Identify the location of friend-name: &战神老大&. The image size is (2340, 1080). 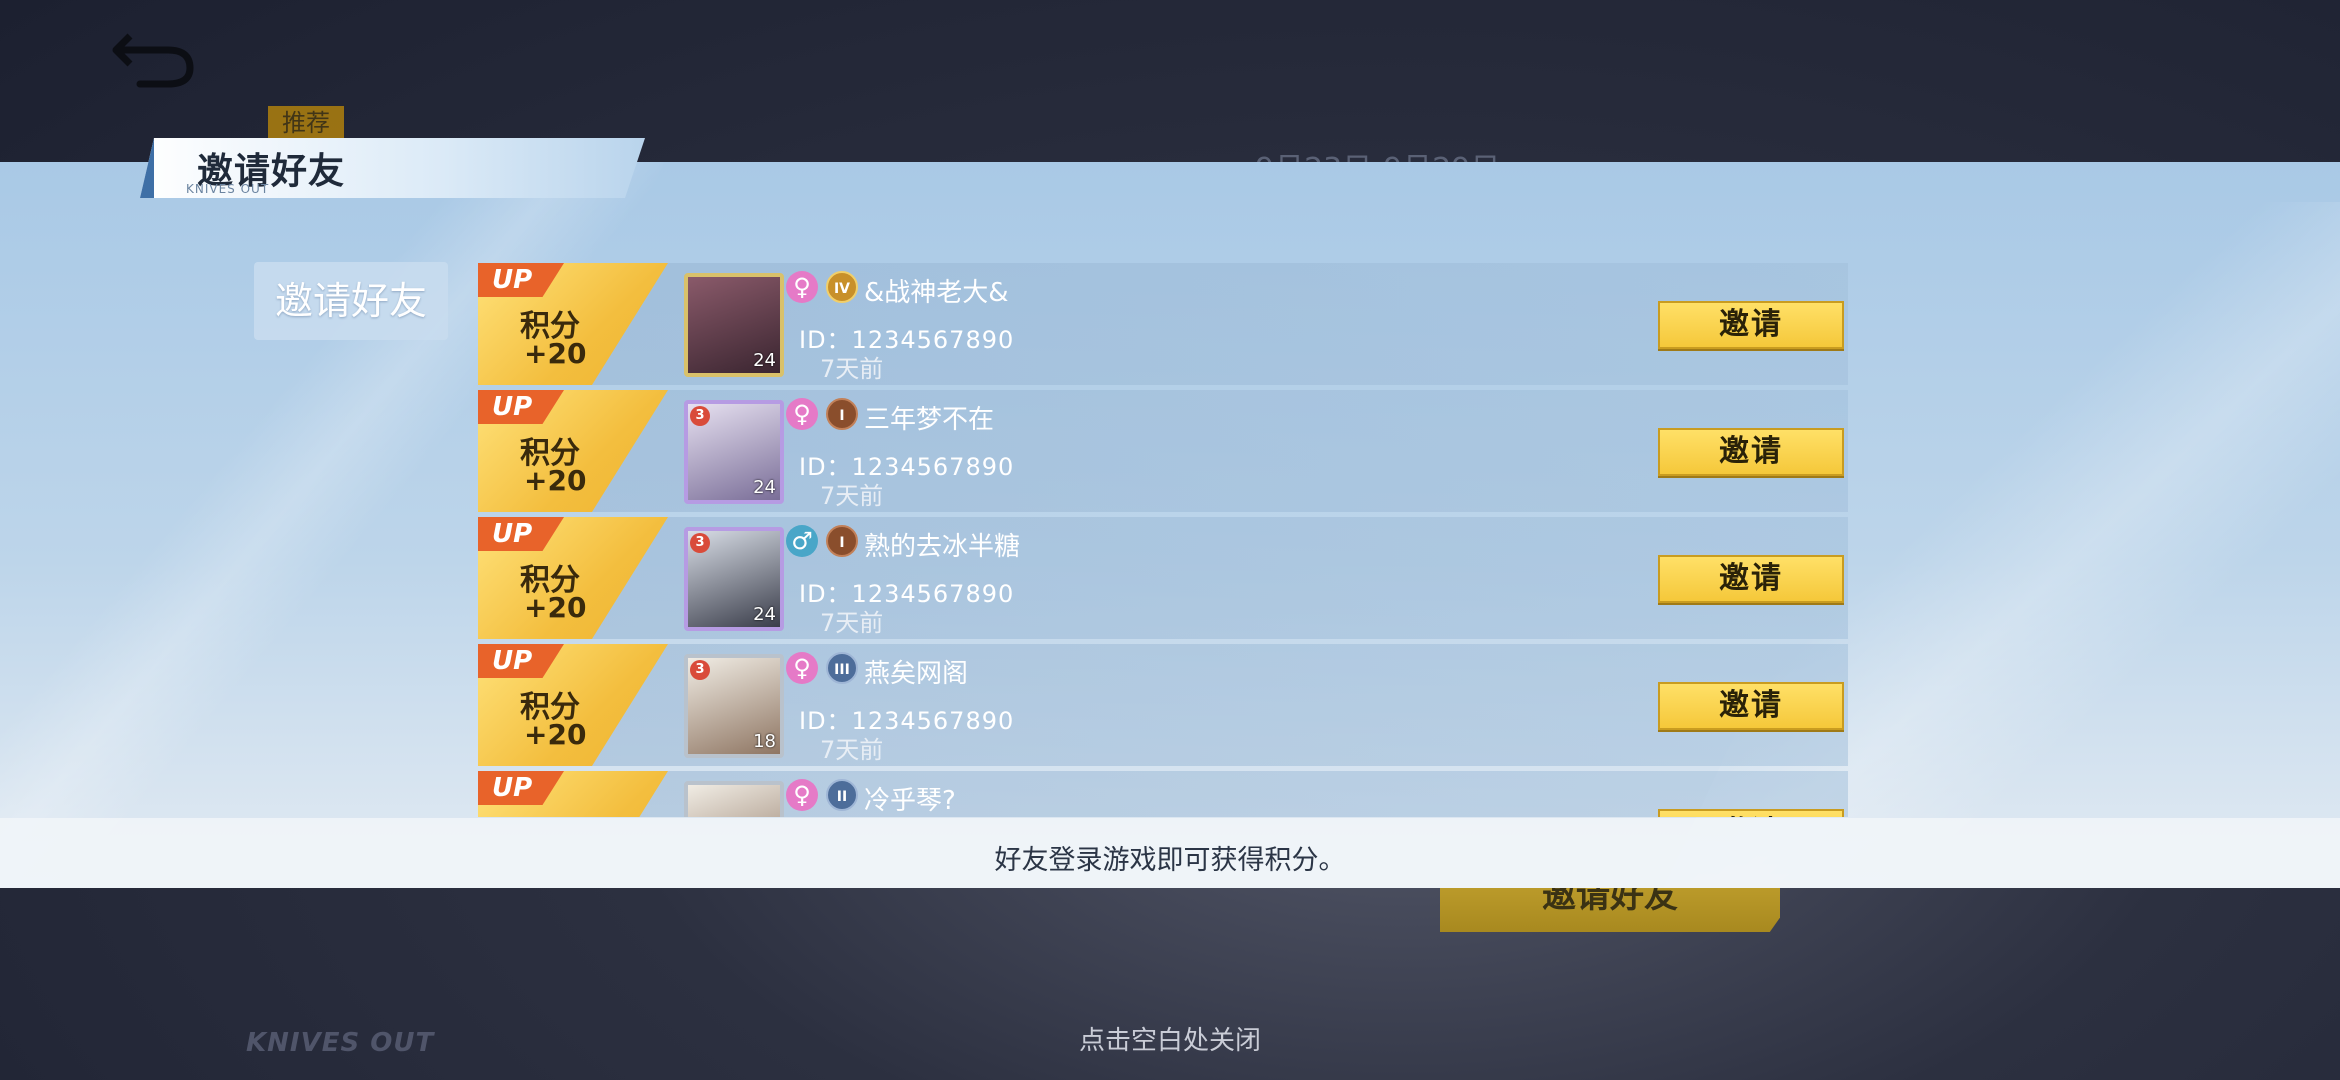
(936, 293).